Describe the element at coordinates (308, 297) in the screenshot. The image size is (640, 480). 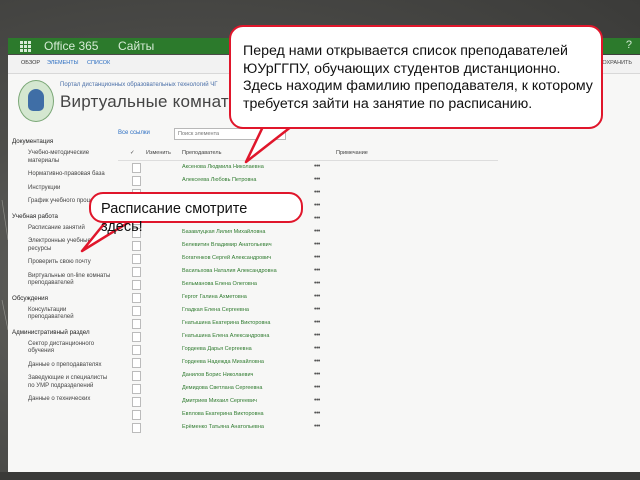
I see `table-row: Гергот Галина Ахметовна •••` at that location.